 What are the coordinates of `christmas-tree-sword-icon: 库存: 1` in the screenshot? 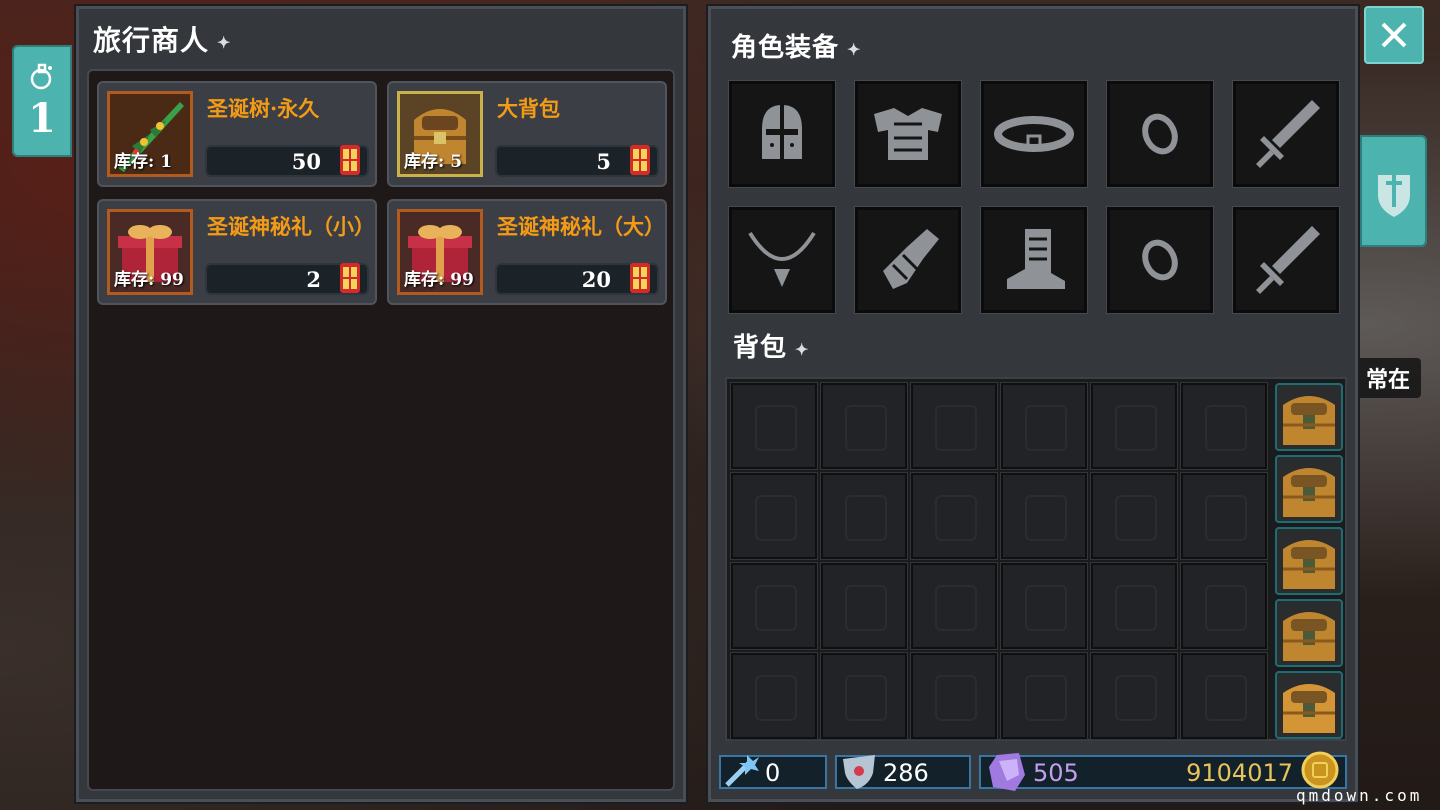 It's located at (150, 134).